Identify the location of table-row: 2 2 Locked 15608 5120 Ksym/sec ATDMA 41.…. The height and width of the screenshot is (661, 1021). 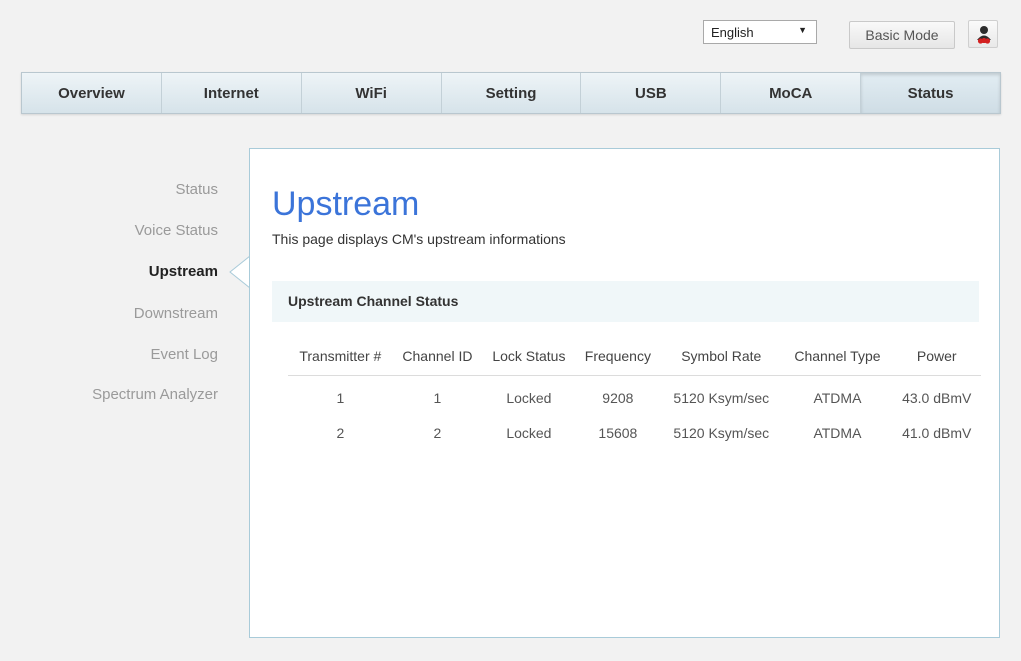
(634, 432).